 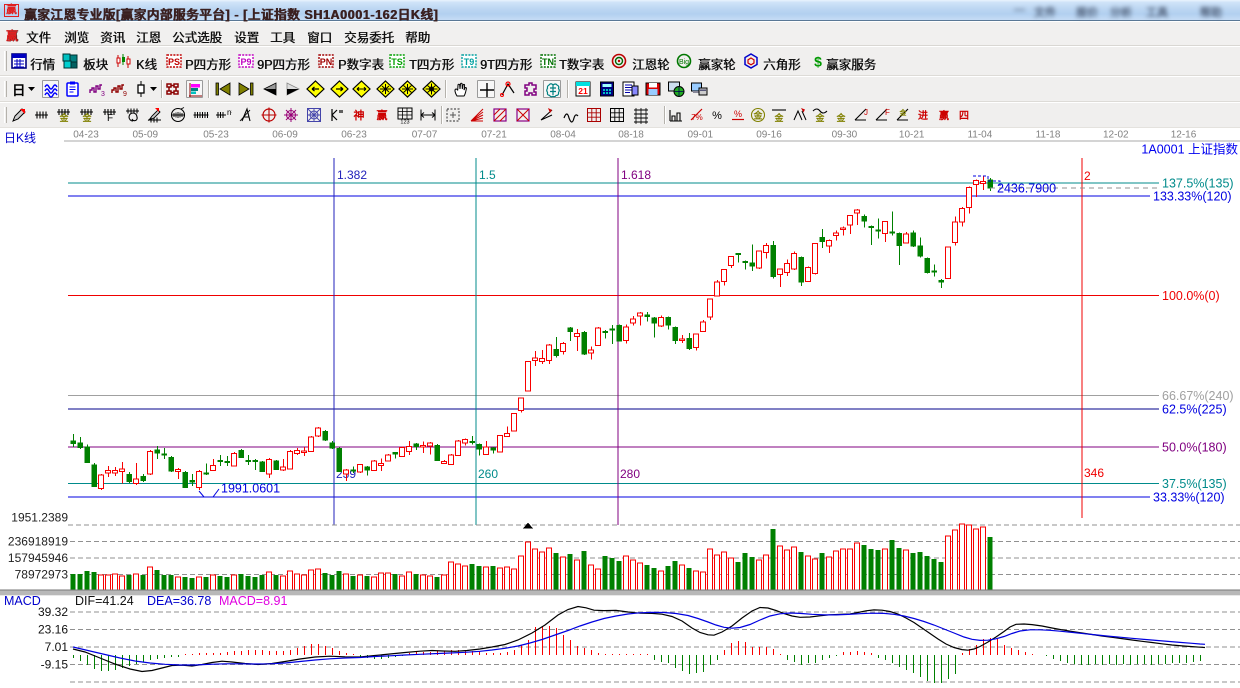 I want to click on svg-text: 346, so click(x=1094, y=473).